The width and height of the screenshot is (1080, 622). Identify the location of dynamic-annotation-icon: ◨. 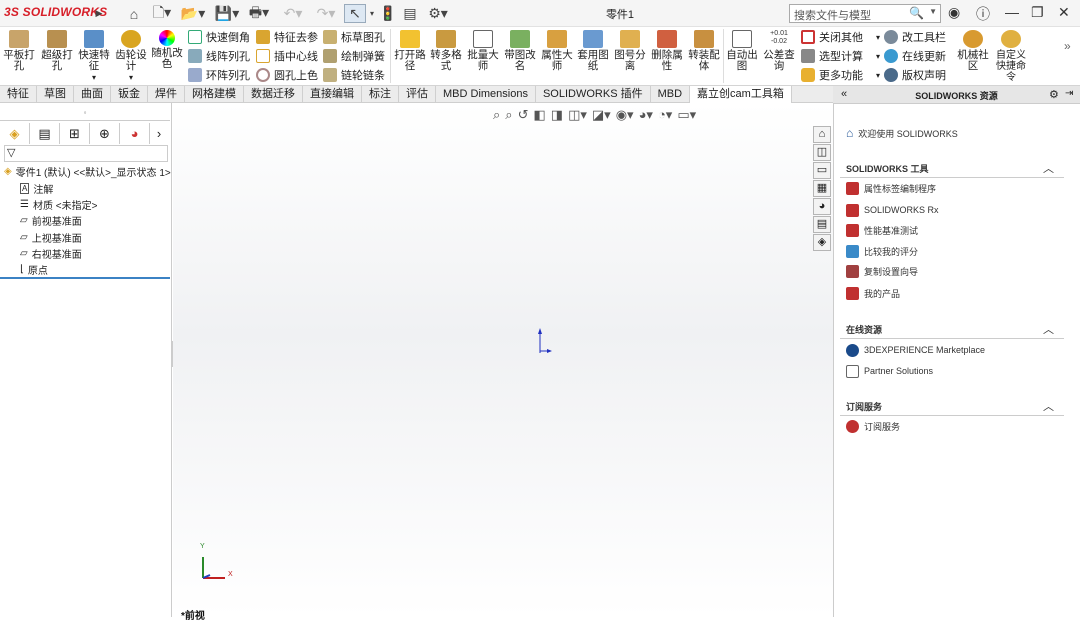
(557, 115).